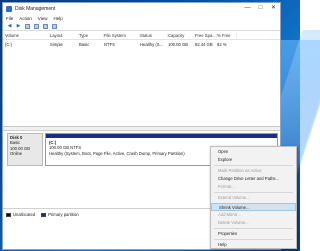  I want to click on legend-primary-partition: Primary partition, so click(63, 214).